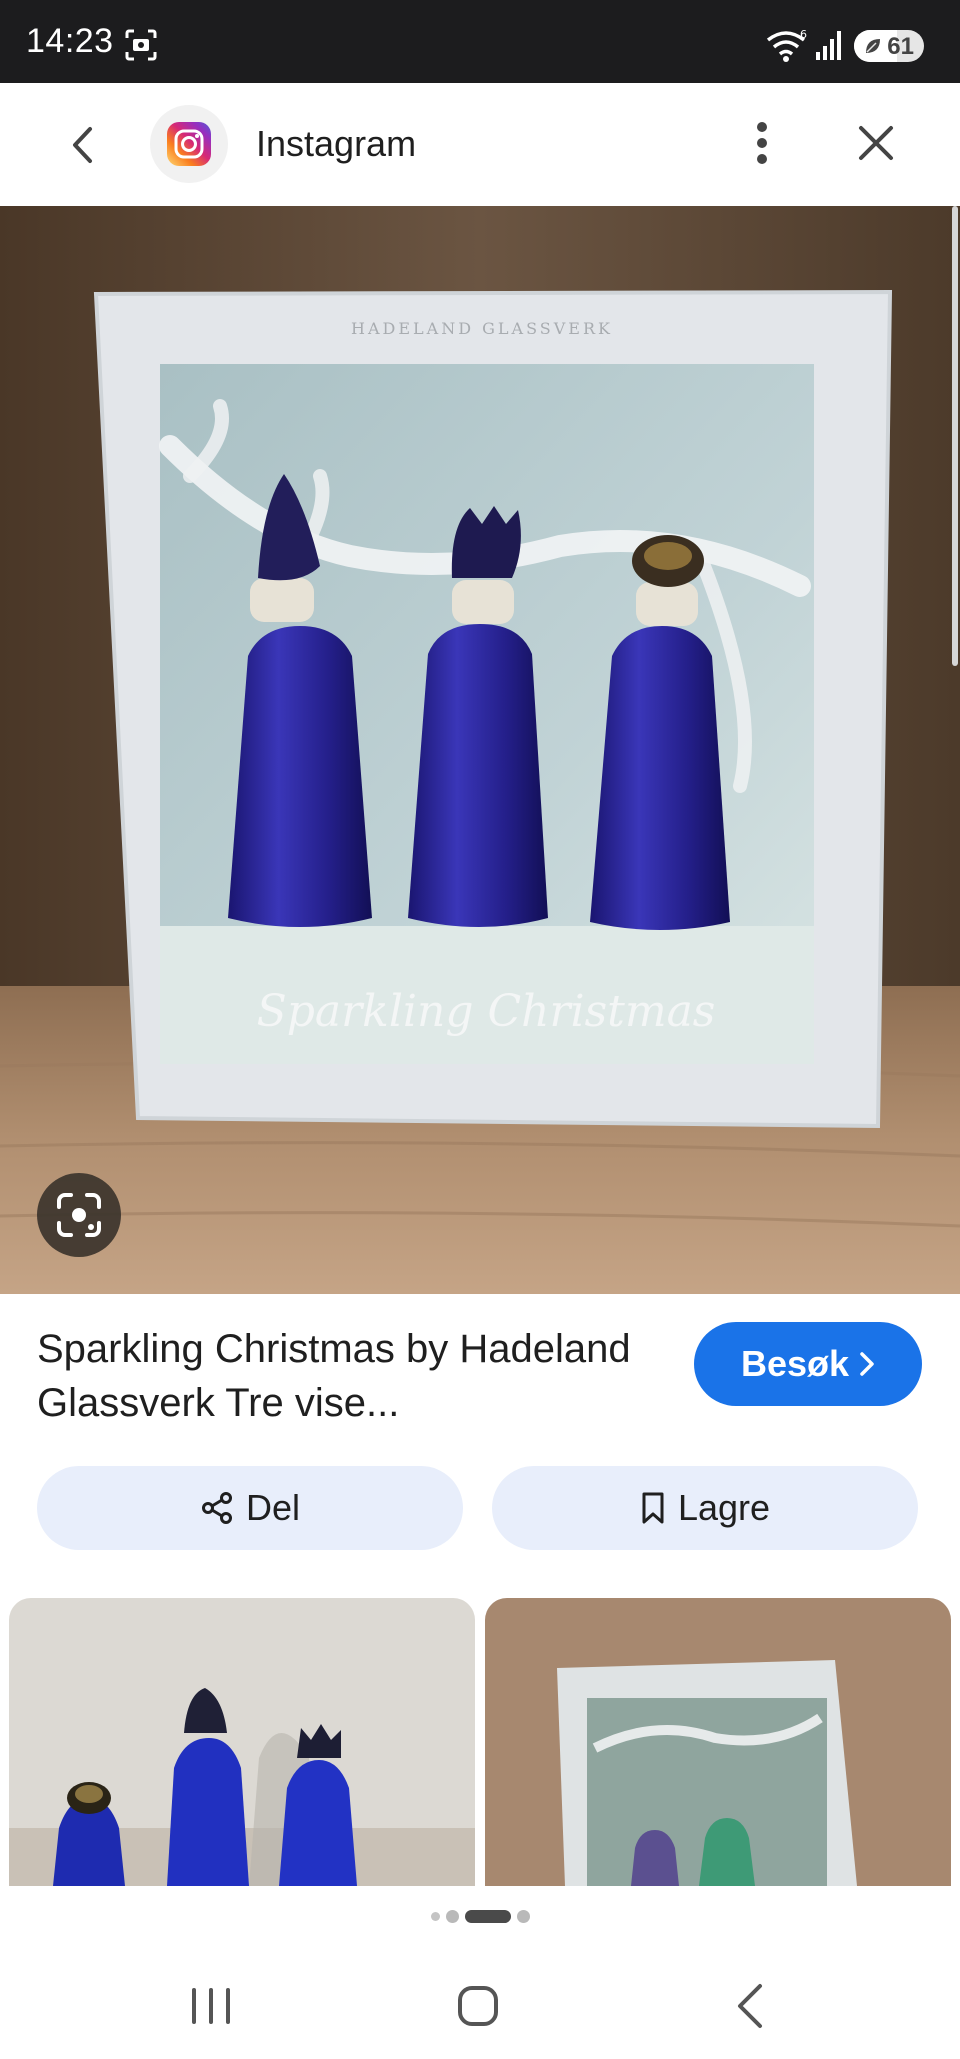 The width and height of the screenshot is (960, 2059). I want to click on site-logo, so click(189, 144).